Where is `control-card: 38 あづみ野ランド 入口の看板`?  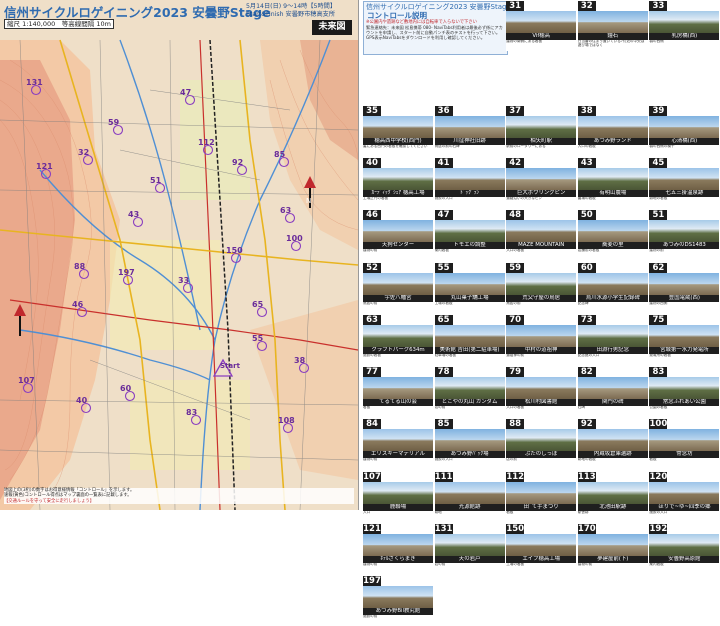
control-card: 38 あづみ野ランド 入口の看板 is located at coordinates (612, 130).